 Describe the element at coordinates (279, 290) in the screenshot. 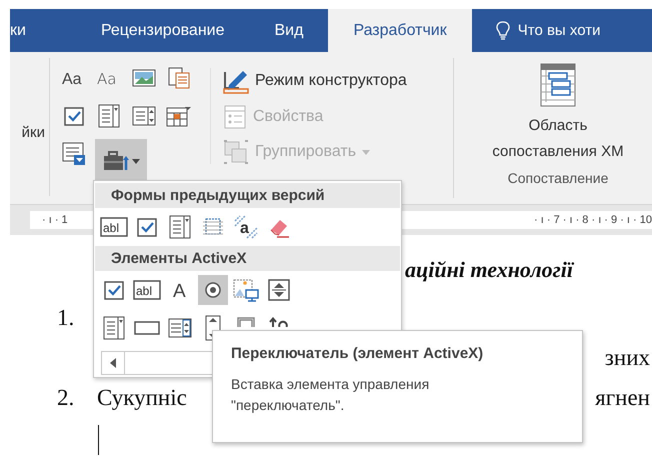

I see `spin-button-icon` at that location.